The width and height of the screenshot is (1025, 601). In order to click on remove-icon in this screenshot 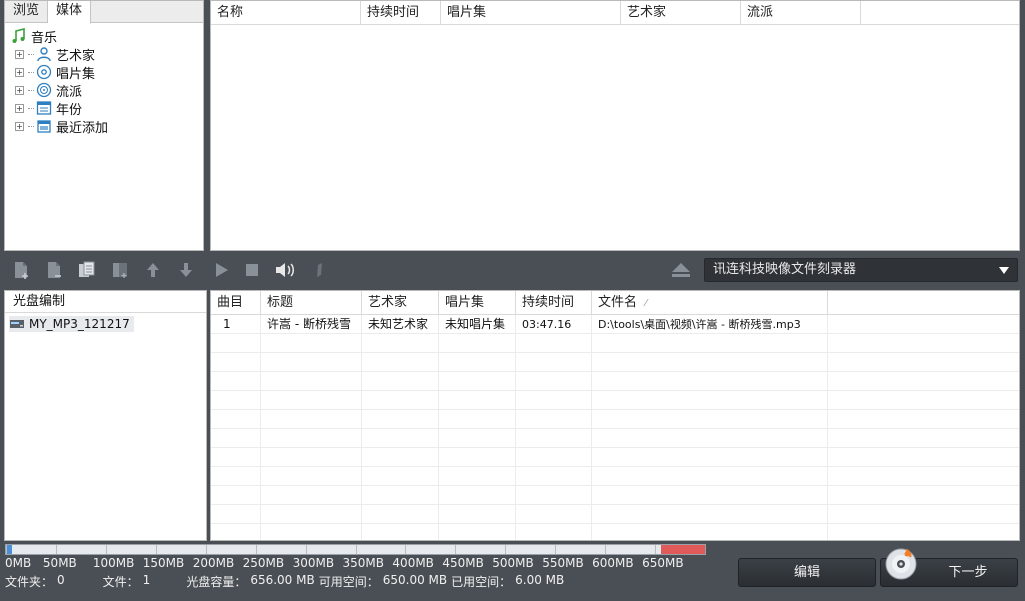, I will do `click(120, 270)`.